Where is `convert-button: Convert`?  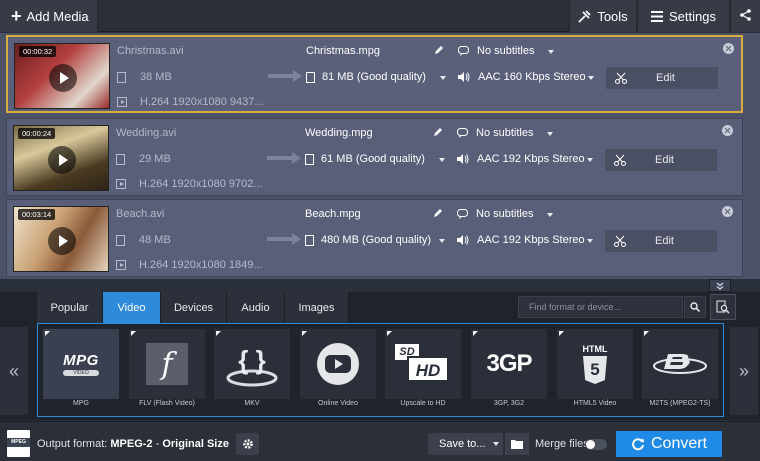 convert-button: Convert is located at coordinates (669, 444).